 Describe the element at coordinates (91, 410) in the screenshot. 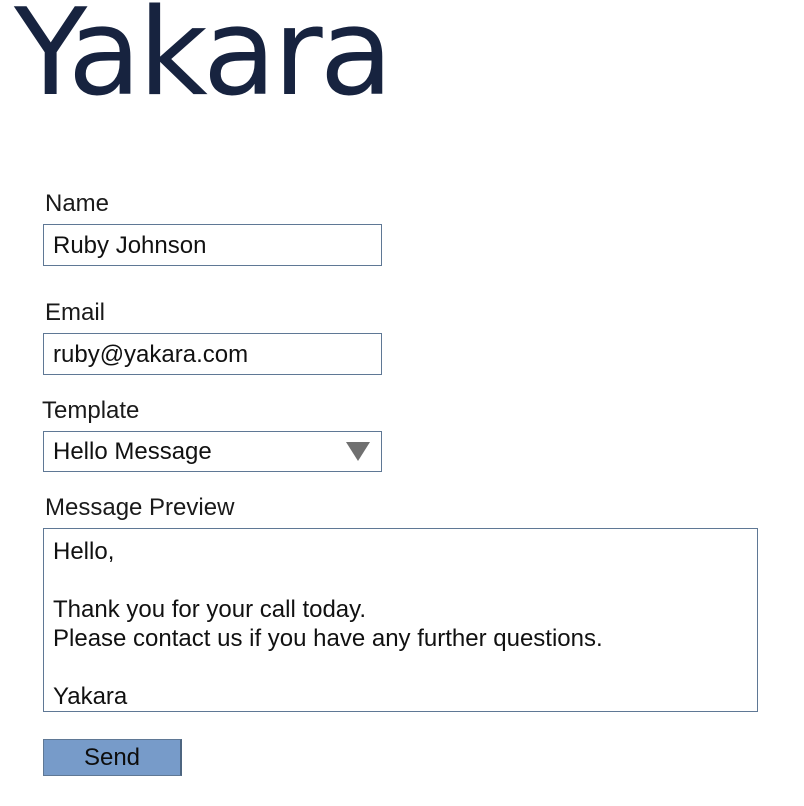

I see `template-label: Template` at that location.